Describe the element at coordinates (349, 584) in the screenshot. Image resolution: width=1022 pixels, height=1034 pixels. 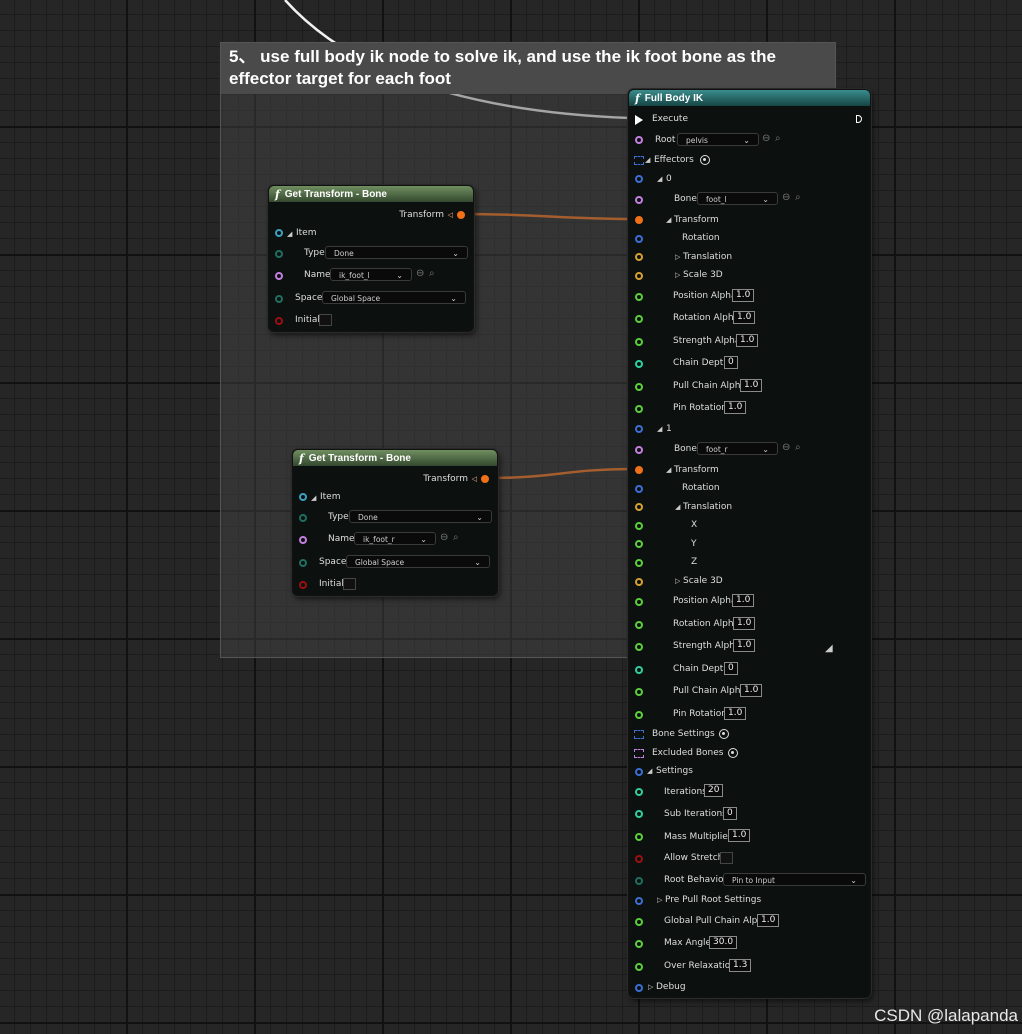
I see `initial-checkbox` at that location.